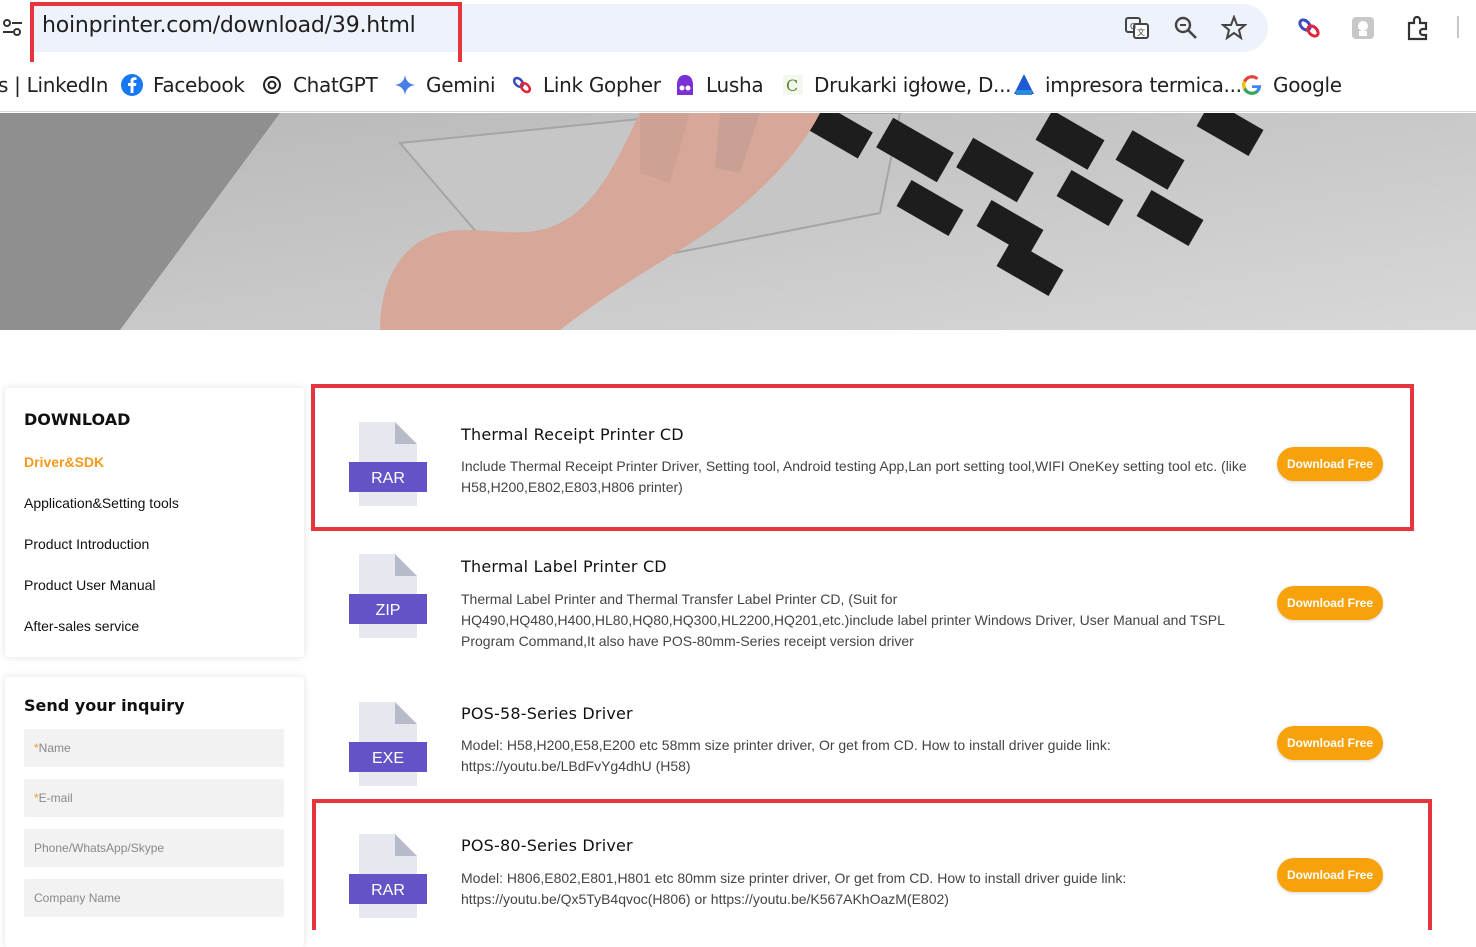  Describe the element at coordinates (104, 705) in the screenshot. I see `inquiry-title: Send your inquiry` at that location.